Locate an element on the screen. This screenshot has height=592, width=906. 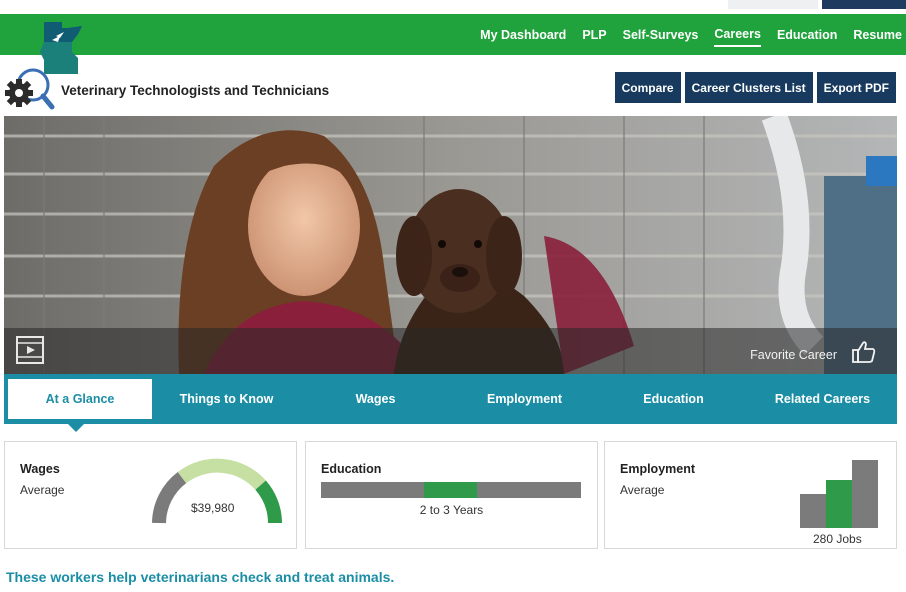
education-range-fill is located at coordinates (450, 490).